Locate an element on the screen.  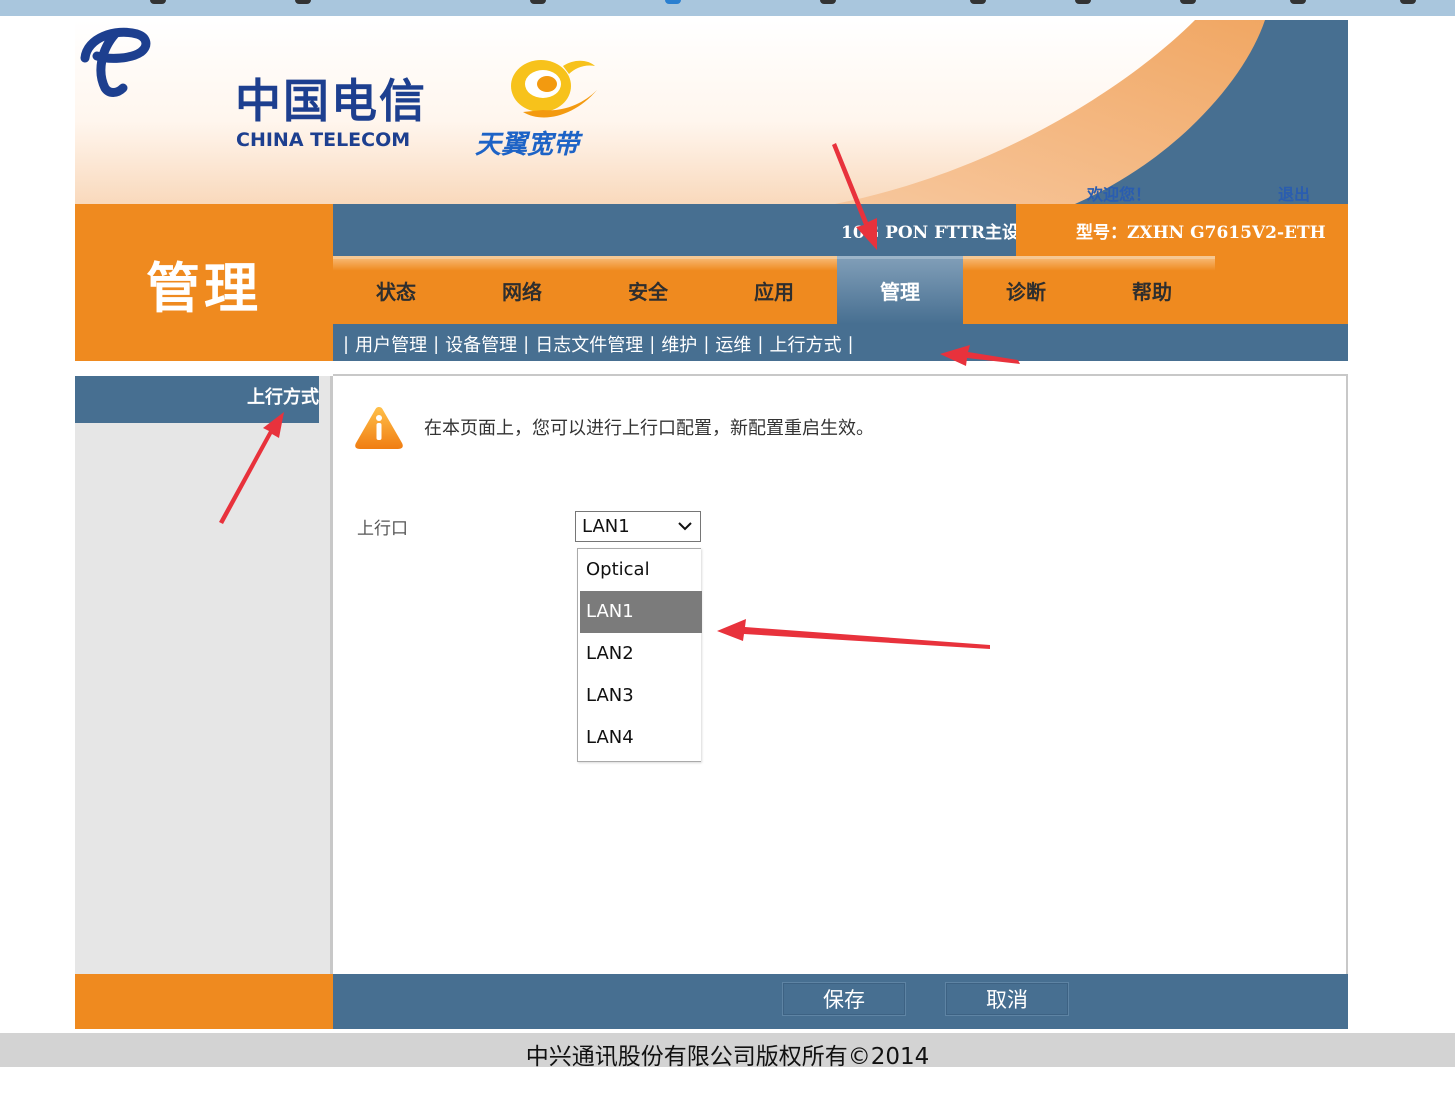
info-text: 在本页面上，您可以进行上行口配置，新配置重启生效。 is located at coordinates (649, 428).